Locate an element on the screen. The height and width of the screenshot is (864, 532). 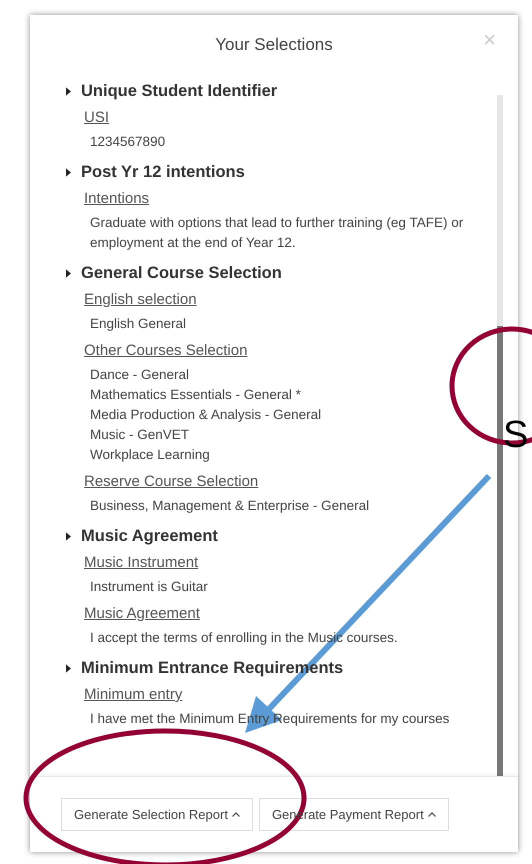
field-label: Other Courses Selection is located at coordinates (166, 351).